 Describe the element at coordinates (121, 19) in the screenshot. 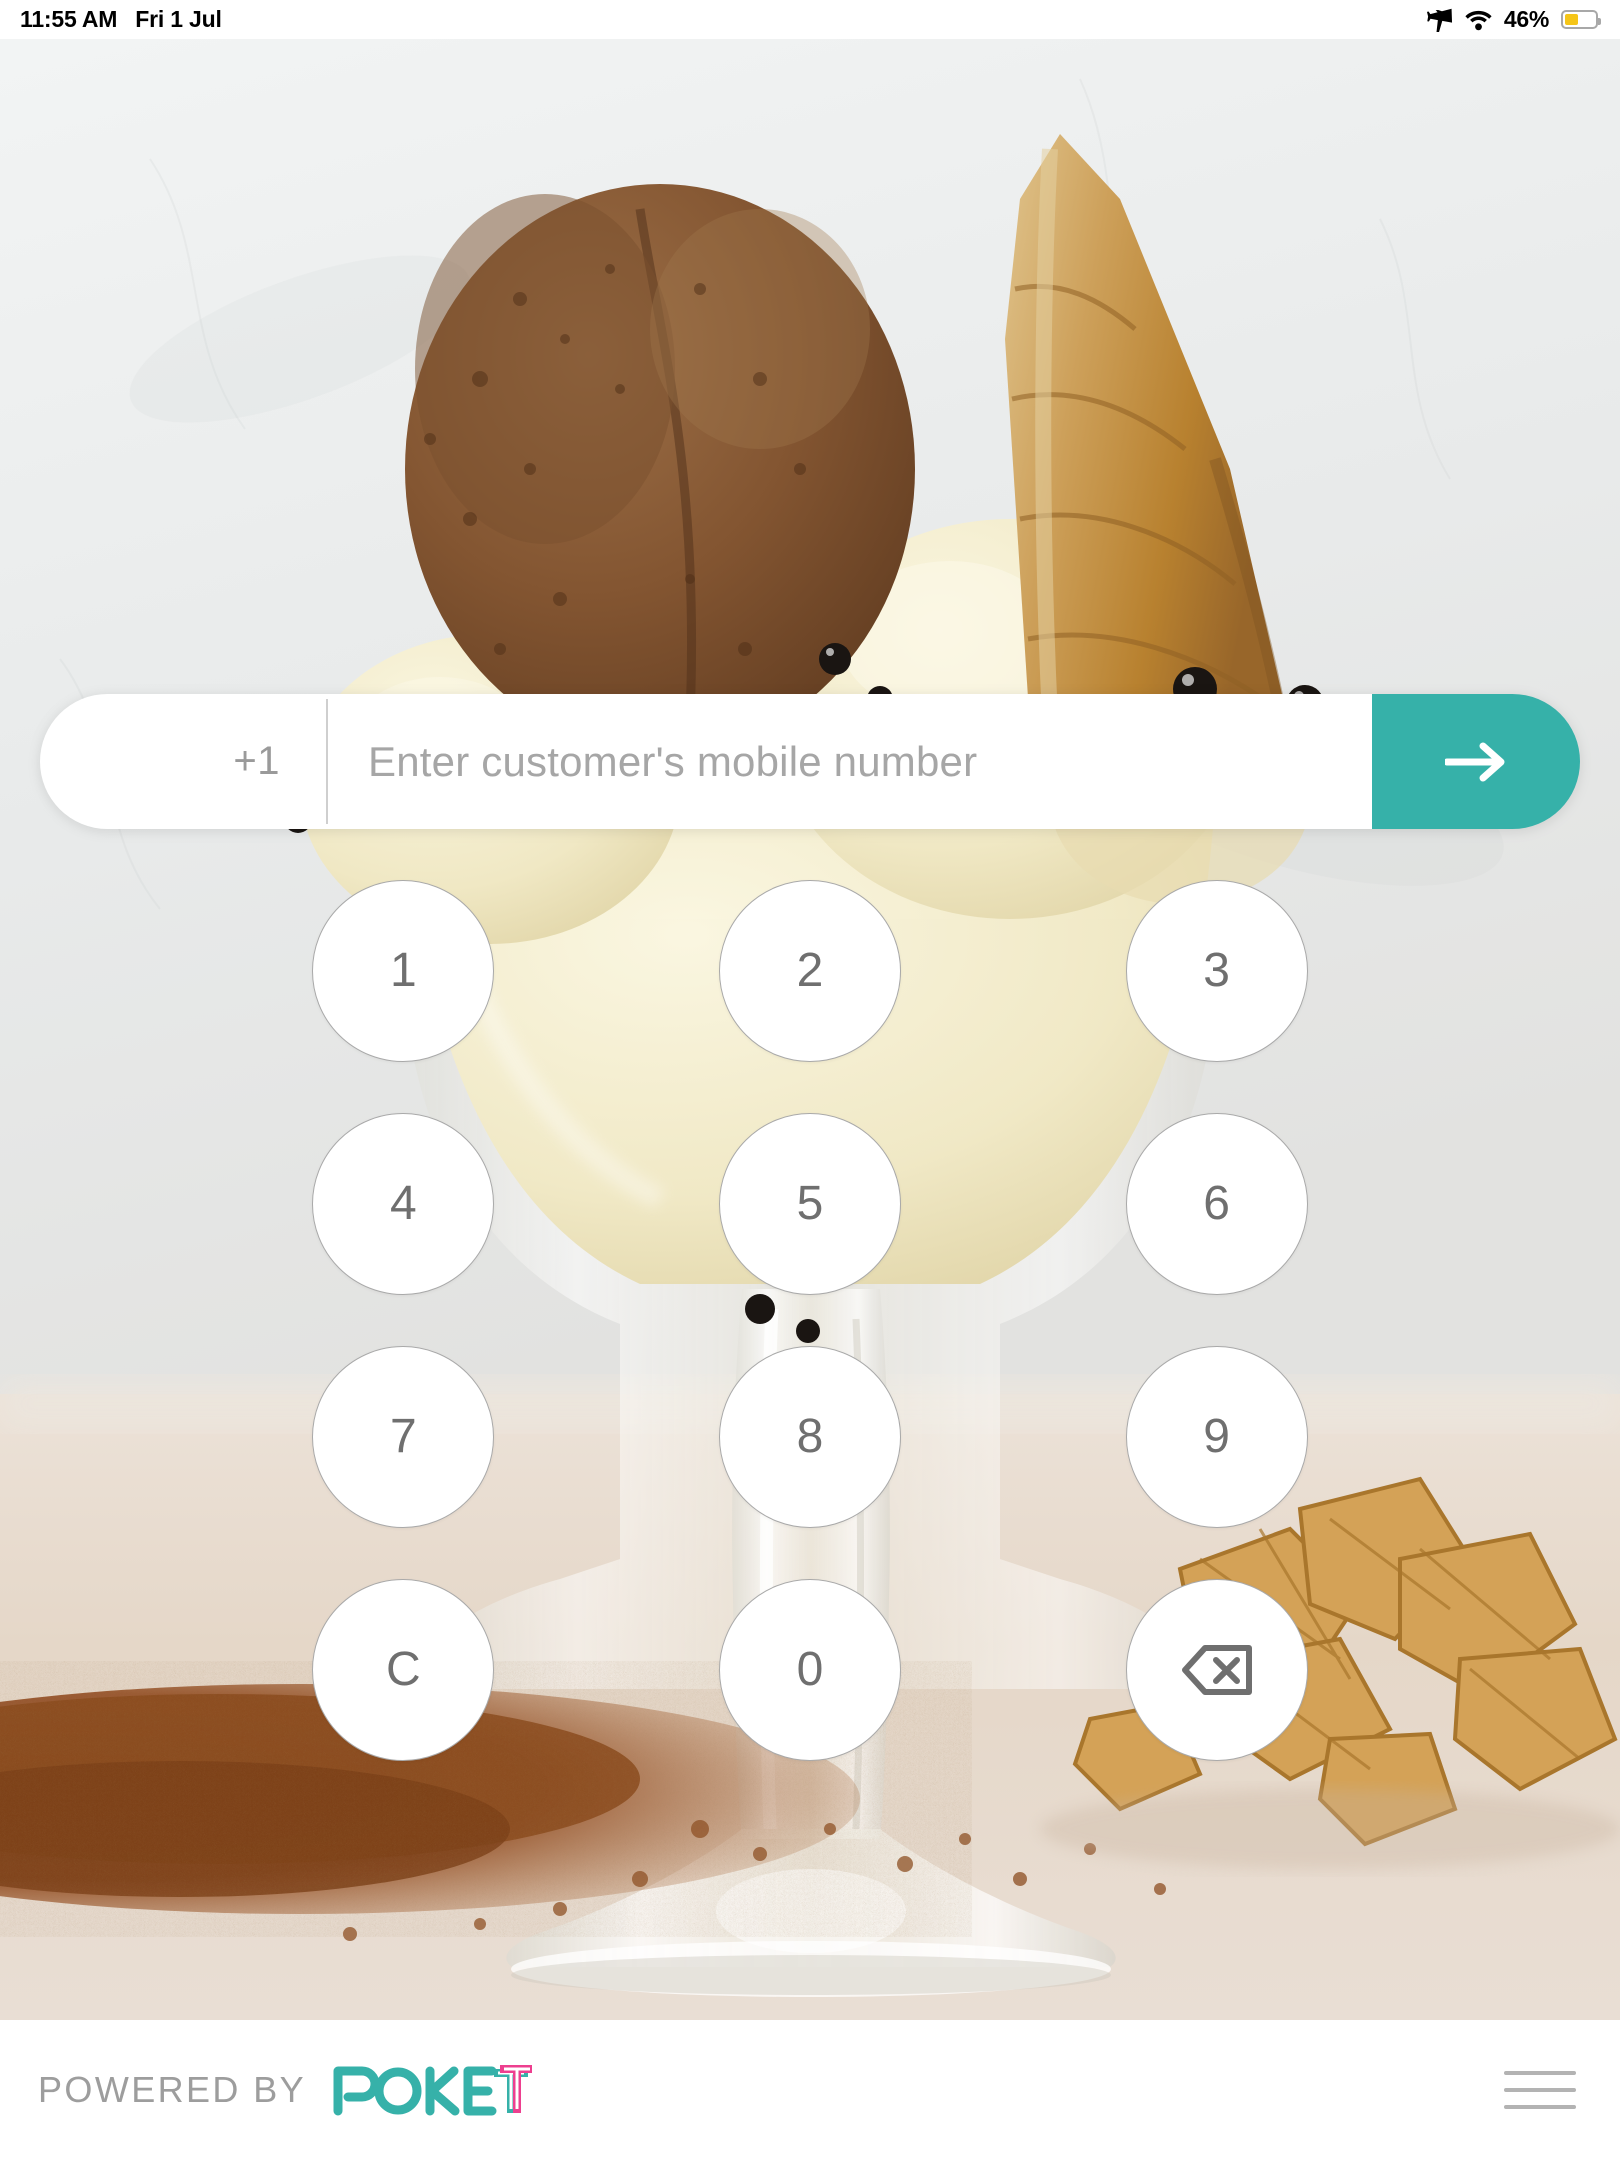

I see `status-bar-left: 11:55 AM Fri 1 Jul` at that location.